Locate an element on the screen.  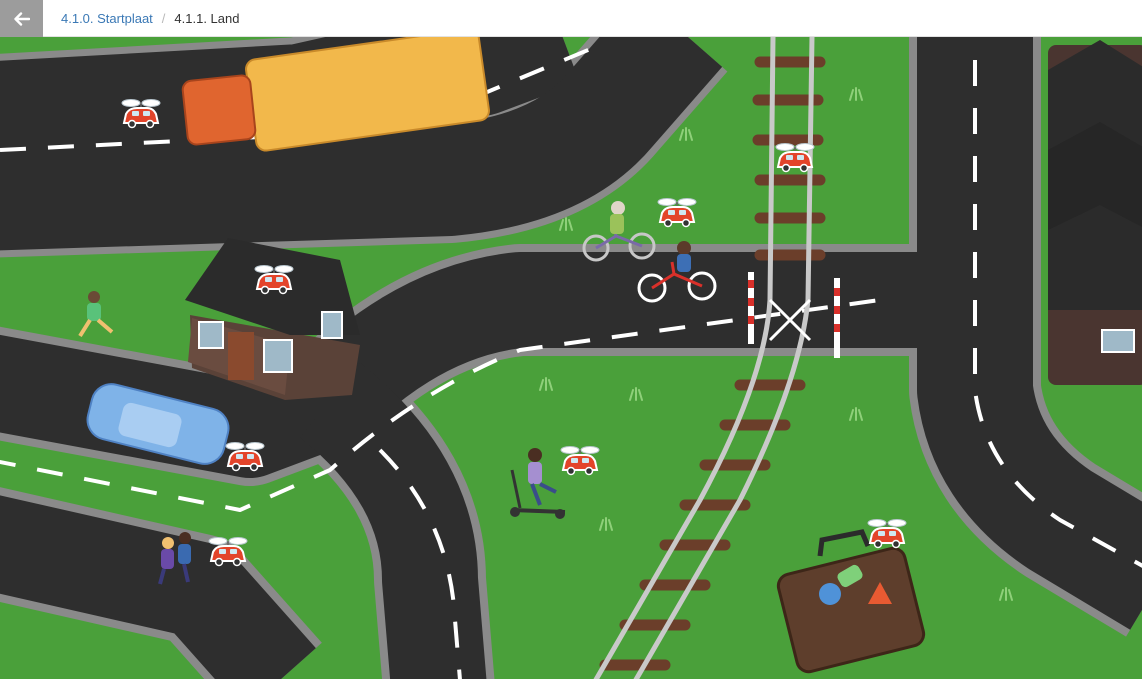
breadcrumb-item-land: 4.1.1. Land is located at coordinates (207, 18).